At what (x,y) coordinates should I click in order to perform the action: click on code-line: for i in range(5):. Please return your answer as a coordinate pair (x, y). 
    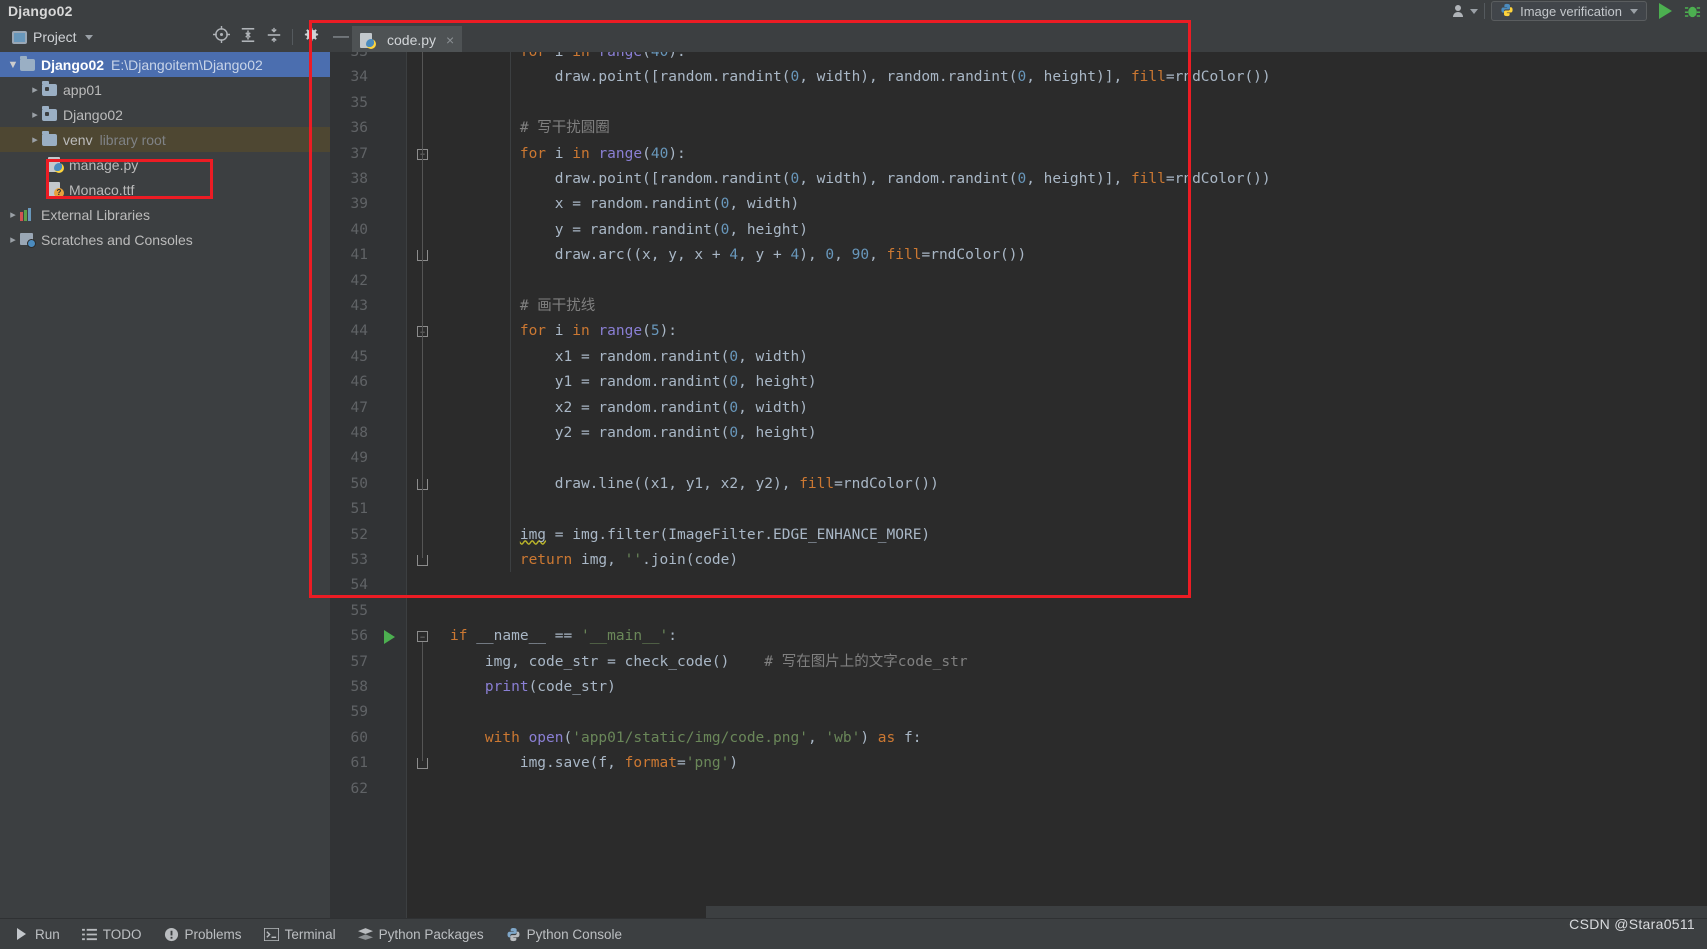
    Looking at the image, I should click on (558, 331).